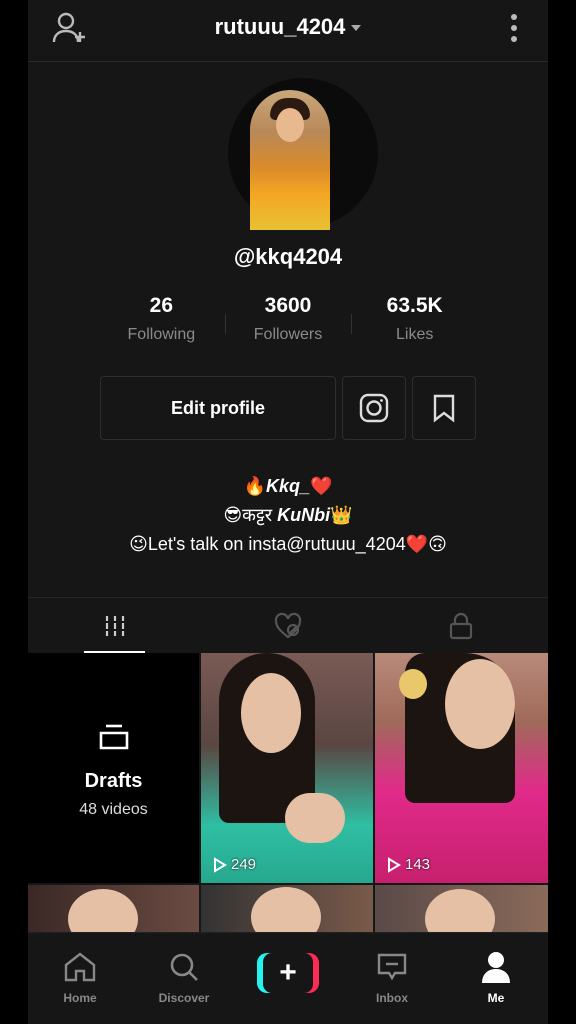  I want to click on tab-liked, so click(287, 625).